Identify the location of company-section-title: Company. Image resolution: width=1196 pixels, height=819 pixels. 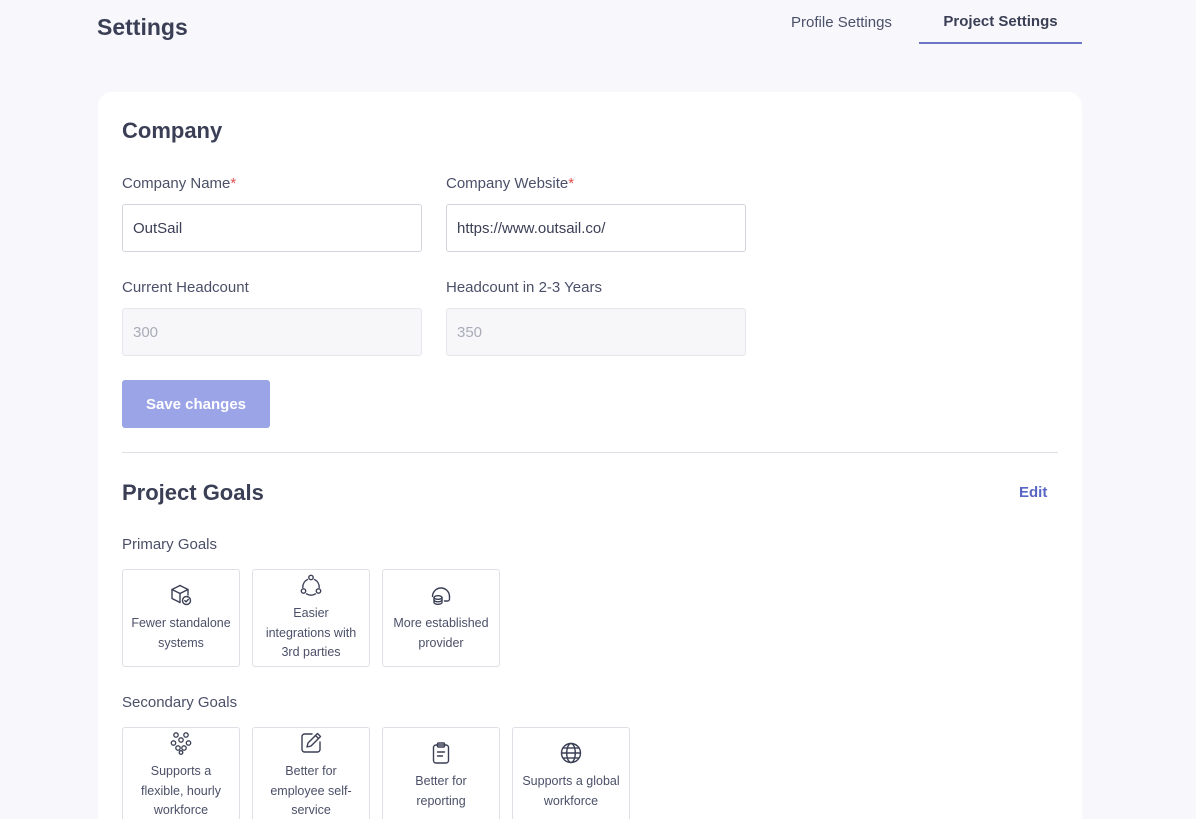
(172, 130).